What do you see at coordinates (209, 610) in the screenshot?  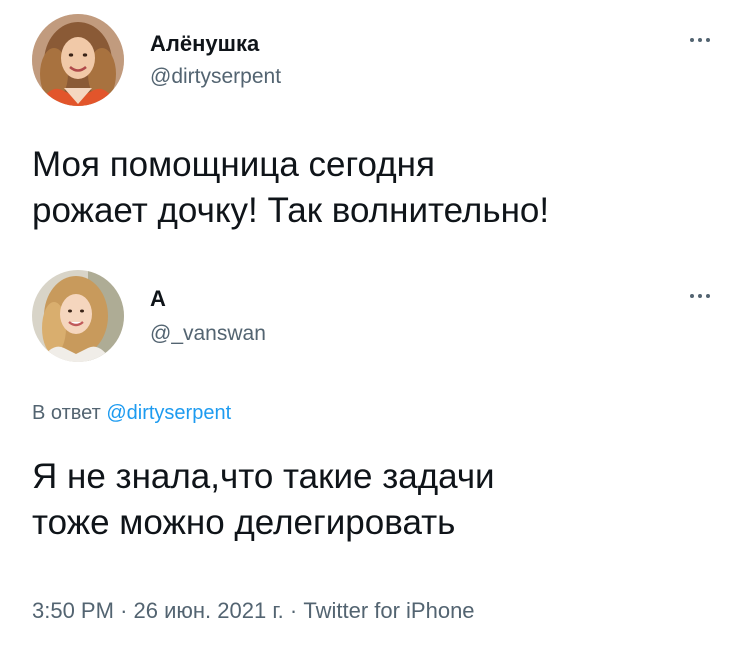 I see `tweet-date: 26 июн. 2021 г.` at bounding box center [209, 610].